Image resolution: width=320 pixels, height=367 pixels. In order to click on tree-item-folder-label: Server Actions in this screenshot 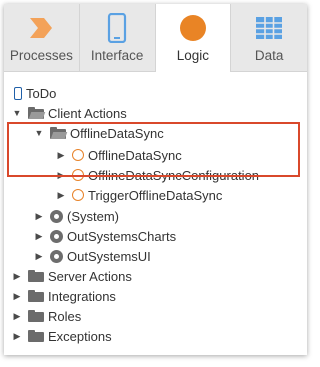, I will do `click(90, 276)`.